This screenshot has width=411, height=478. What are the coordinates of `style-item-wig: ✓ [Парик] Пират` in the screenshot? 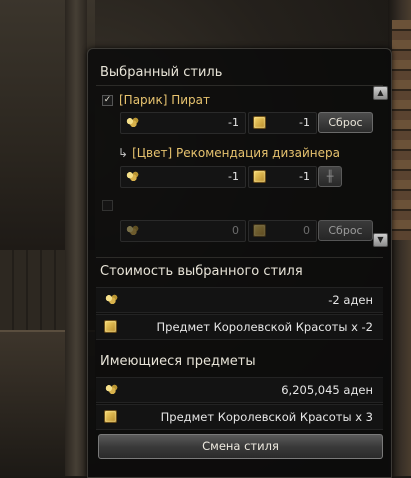 It's located at (156, 100).